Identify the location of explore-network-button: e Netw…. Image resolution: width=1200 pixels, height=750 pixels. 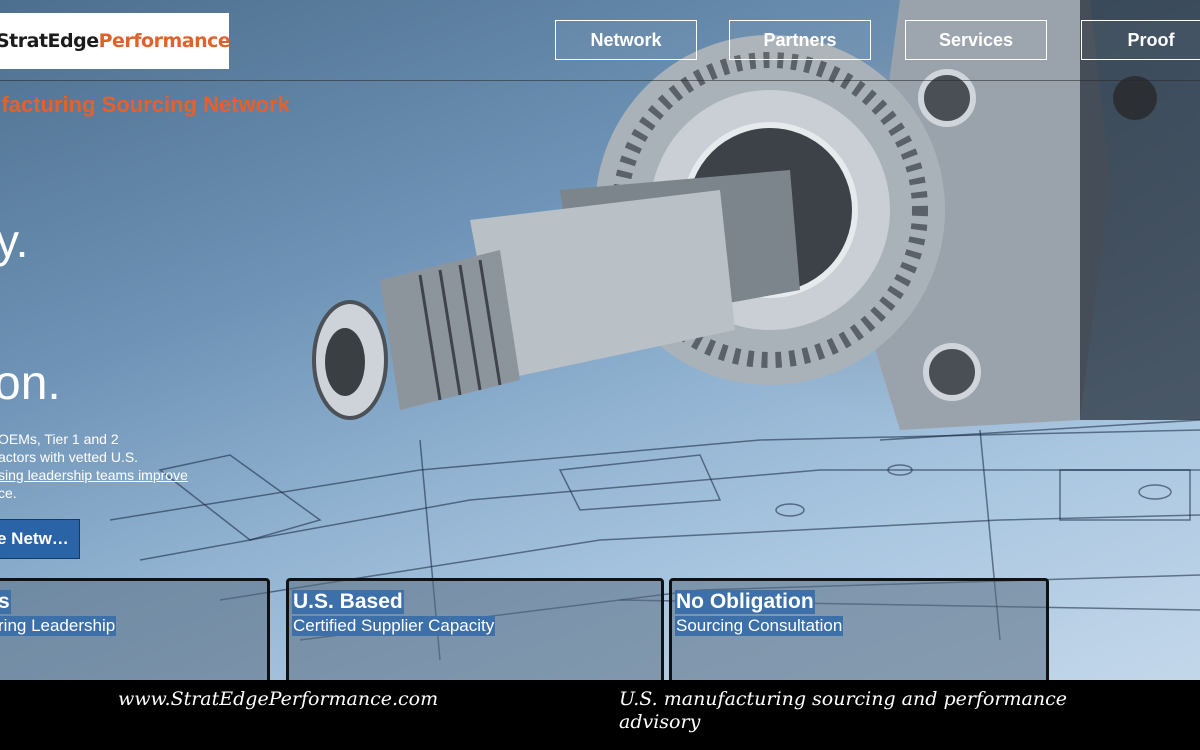
(40, 539).